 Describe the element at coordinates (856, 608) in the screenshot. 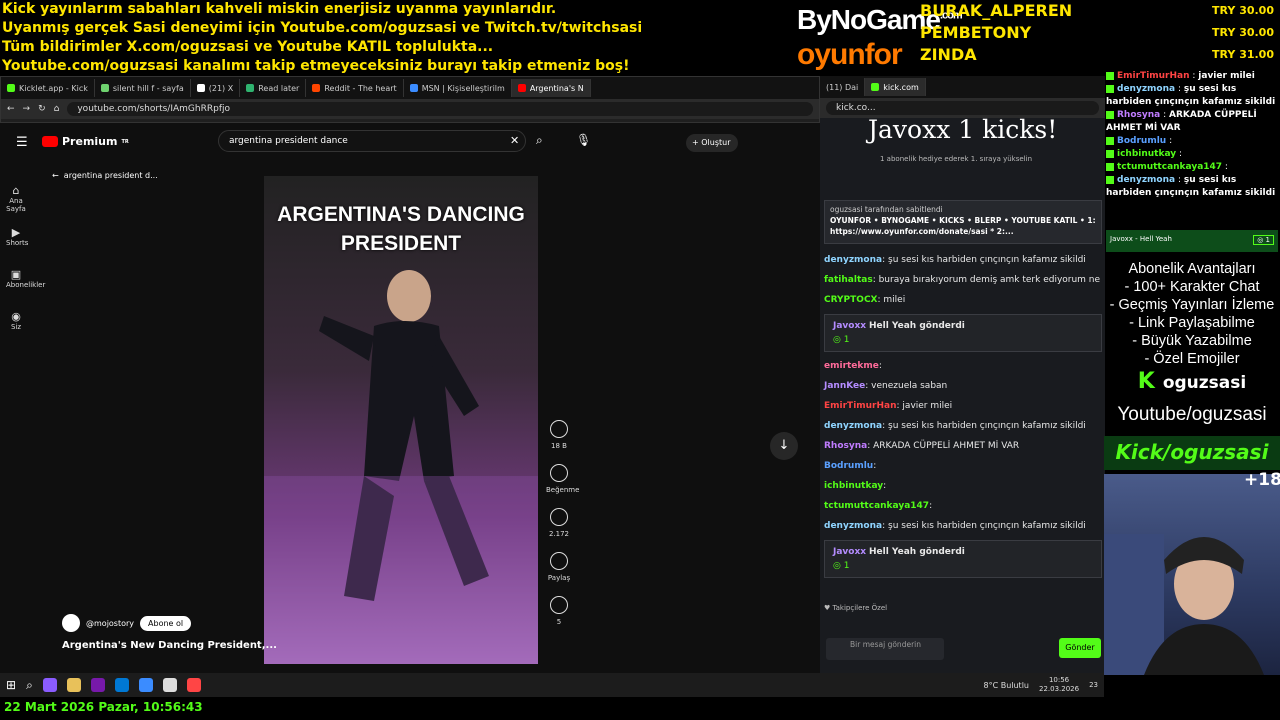

I see `followers-only-label: ♥ Takipçilere Özel` at that location.